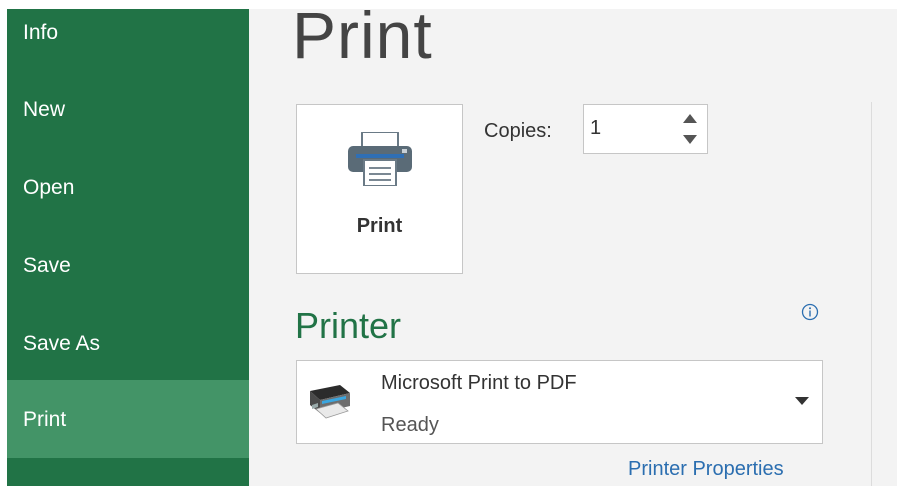 This screenshot has height=486, width=897. Describe the element at coordinates (410, 425) in the screenshot. I see `printer-status: Ready` at that location.